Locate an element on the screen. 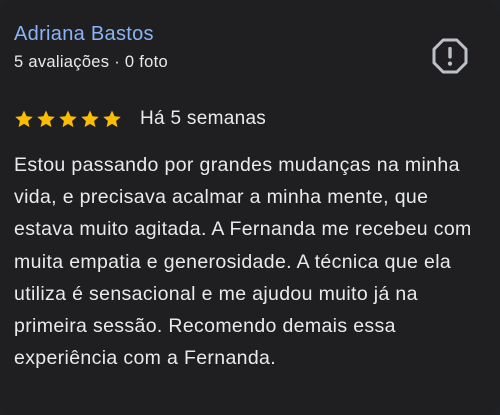 Image resolution: width=500 pixels, height=415 pixels. star-rating is located at coordinates (68, 119).